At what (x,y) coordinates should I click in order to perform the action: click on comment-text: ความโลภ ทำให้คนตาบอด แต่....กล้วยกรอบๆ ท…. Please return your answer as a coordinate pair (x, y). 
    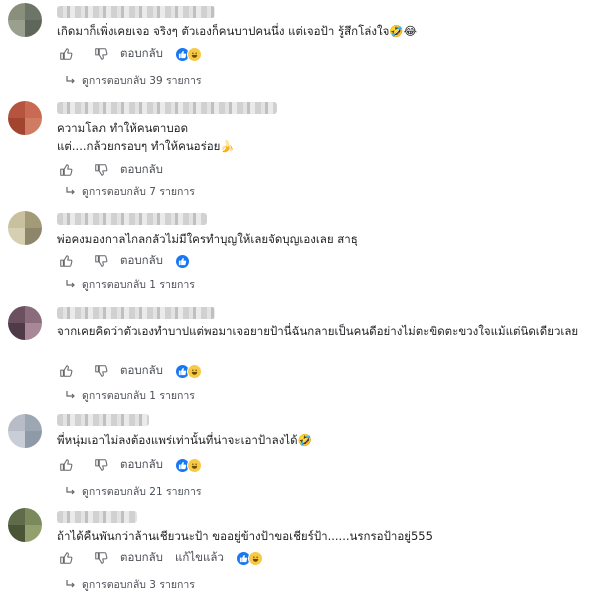
    Looking at the image, I should click on (146, 137).